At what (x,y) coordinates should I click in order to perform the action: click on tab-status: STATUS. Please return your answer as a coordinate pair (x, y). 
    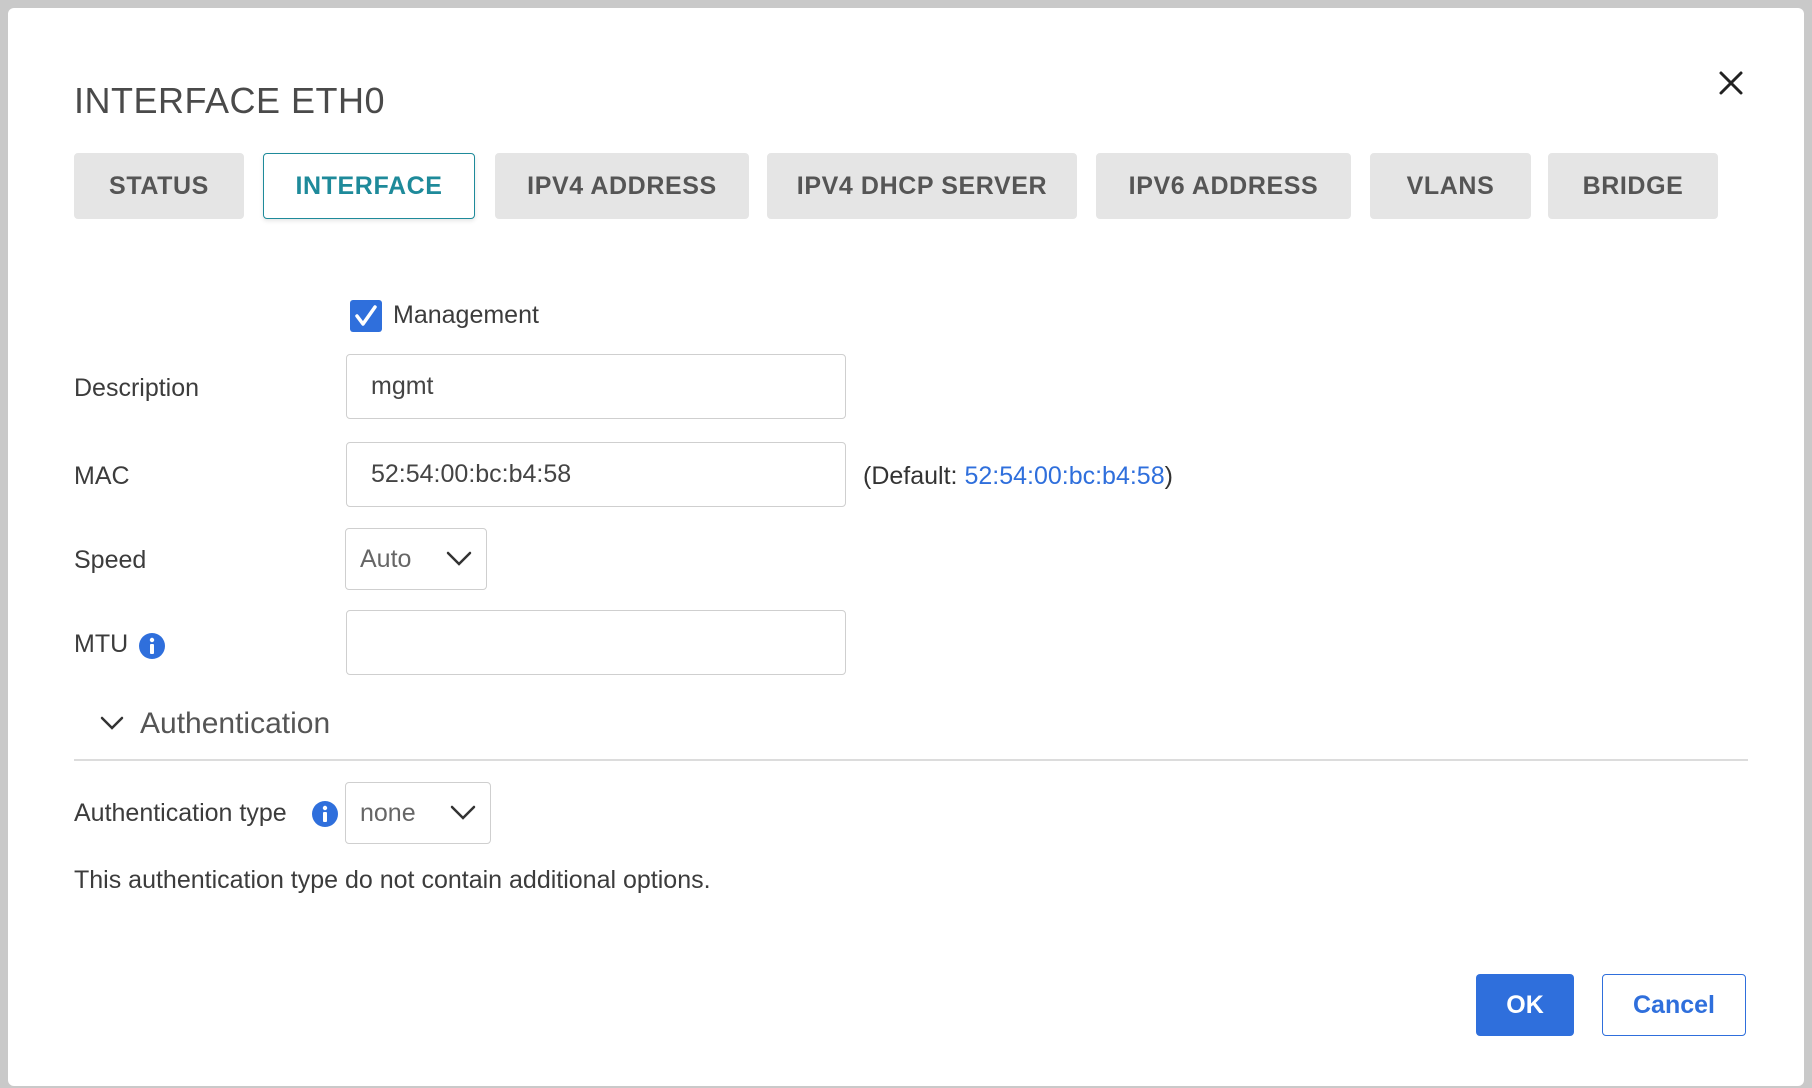
    Looking at the image, I should click on (159, 186).